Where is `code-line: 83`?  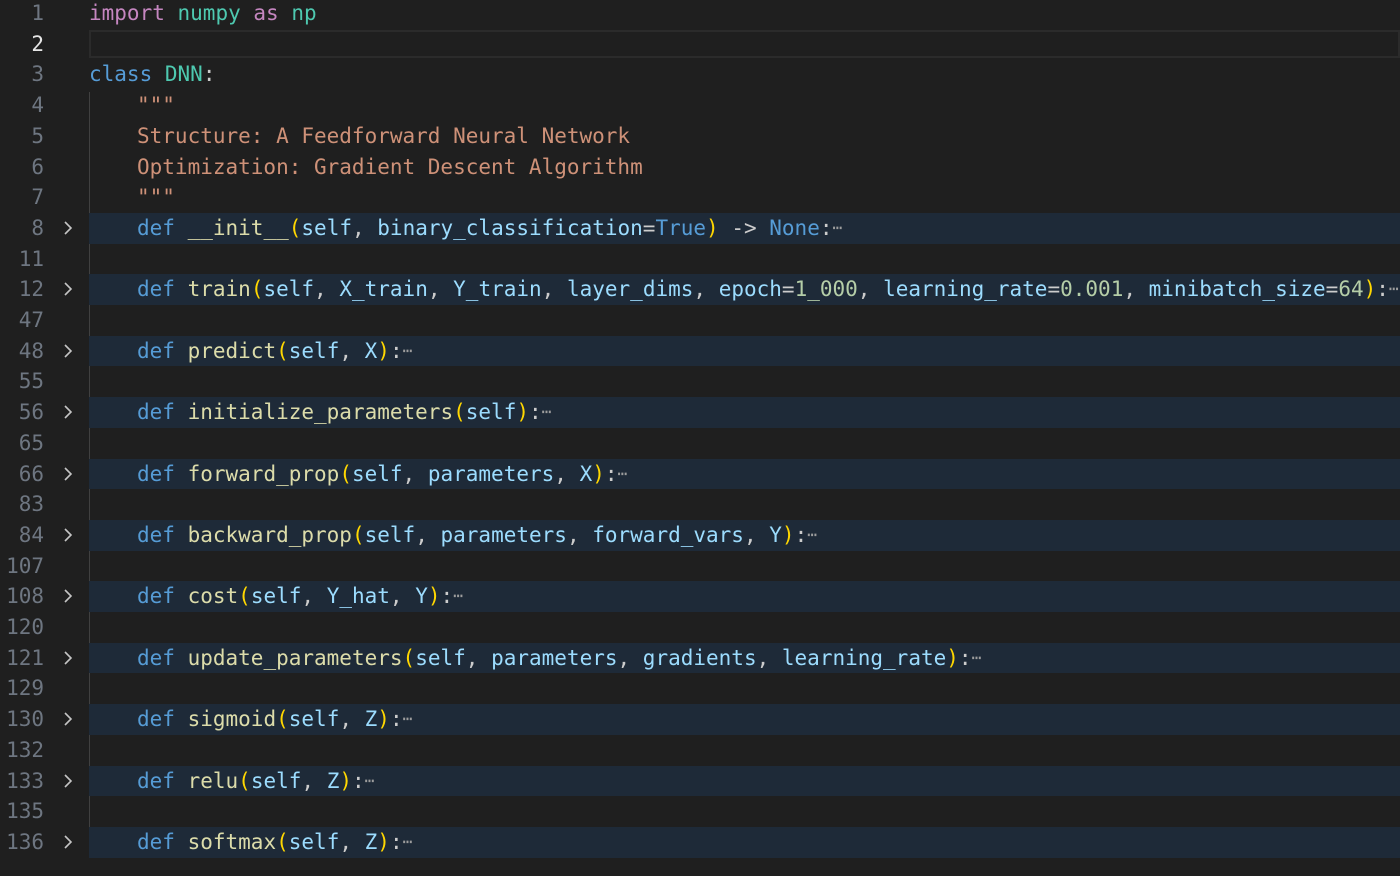 code-line: 83 is located at coordinates (700, 504).